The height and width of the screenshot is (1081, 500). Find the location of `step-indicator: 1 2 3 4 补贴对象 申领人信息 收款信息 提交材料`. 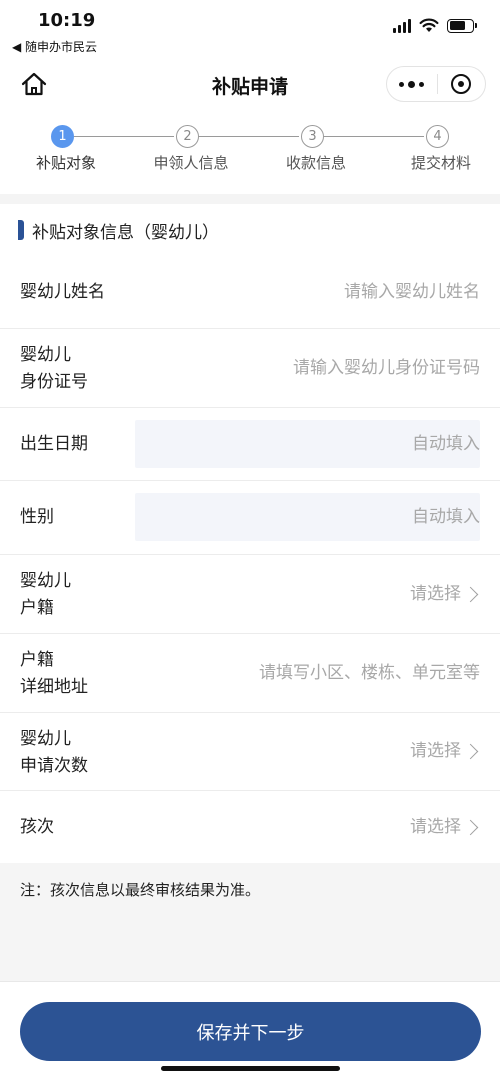

step-indicator: 1 2 3 4 补贴对象 申领人信息 收款信息 提交材料 is located at coordinates (250, 153).